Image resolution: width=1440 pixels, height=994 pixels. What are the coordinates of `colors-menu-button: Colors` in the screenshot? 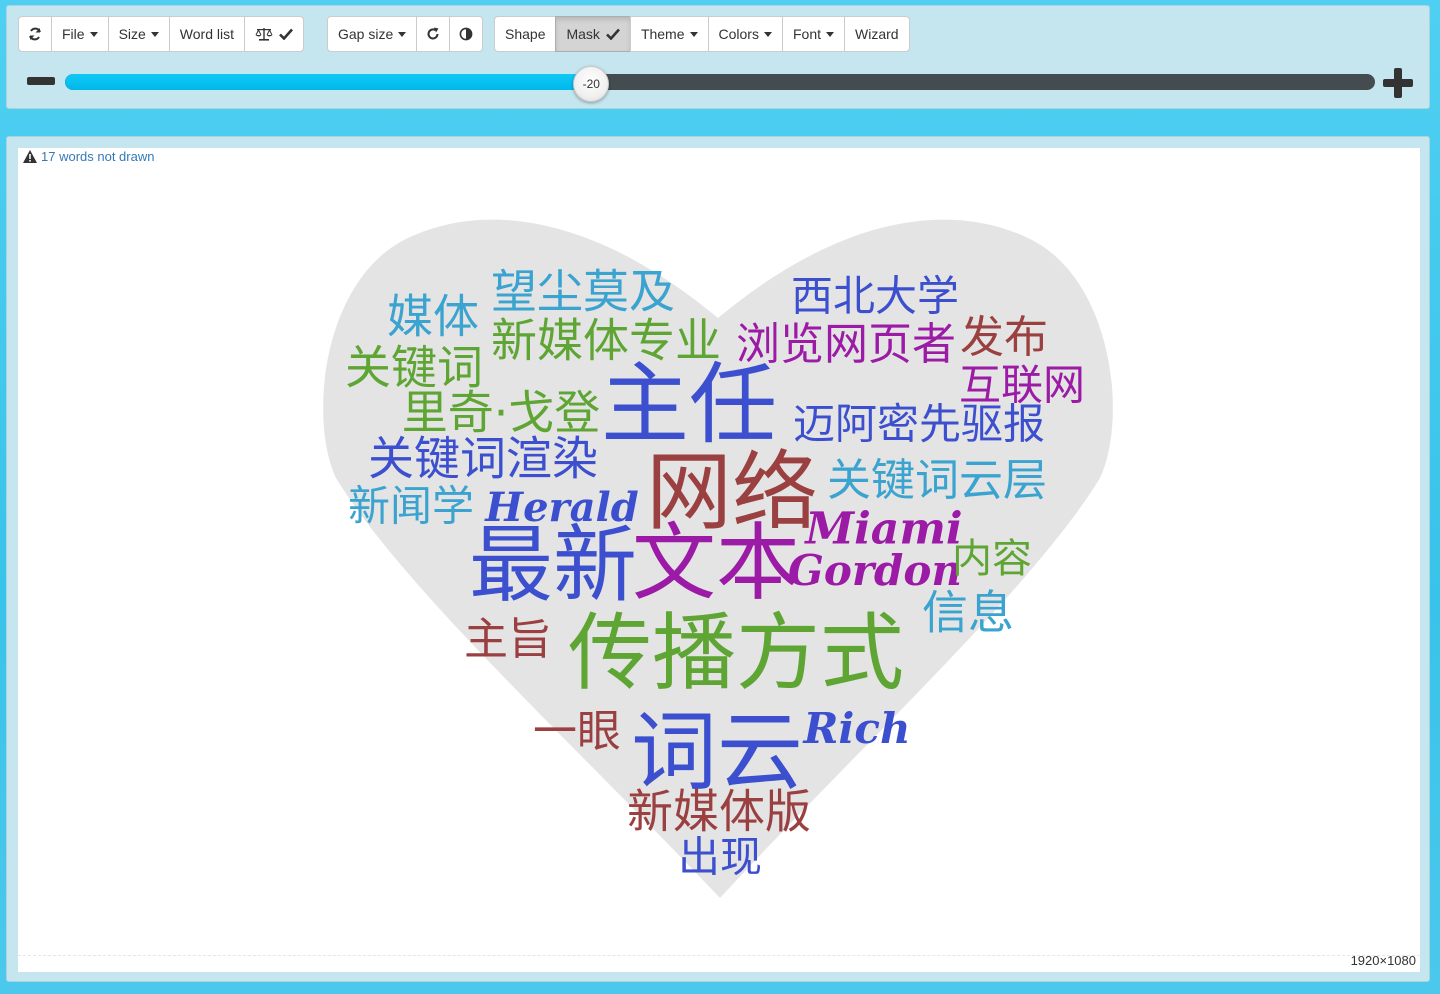 It's located at (745, 34).